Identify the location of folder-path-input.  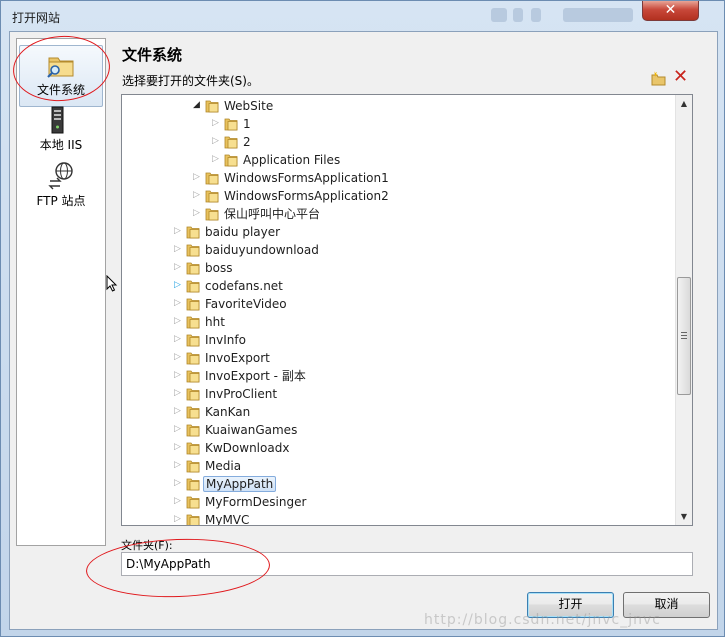
(407, 564).